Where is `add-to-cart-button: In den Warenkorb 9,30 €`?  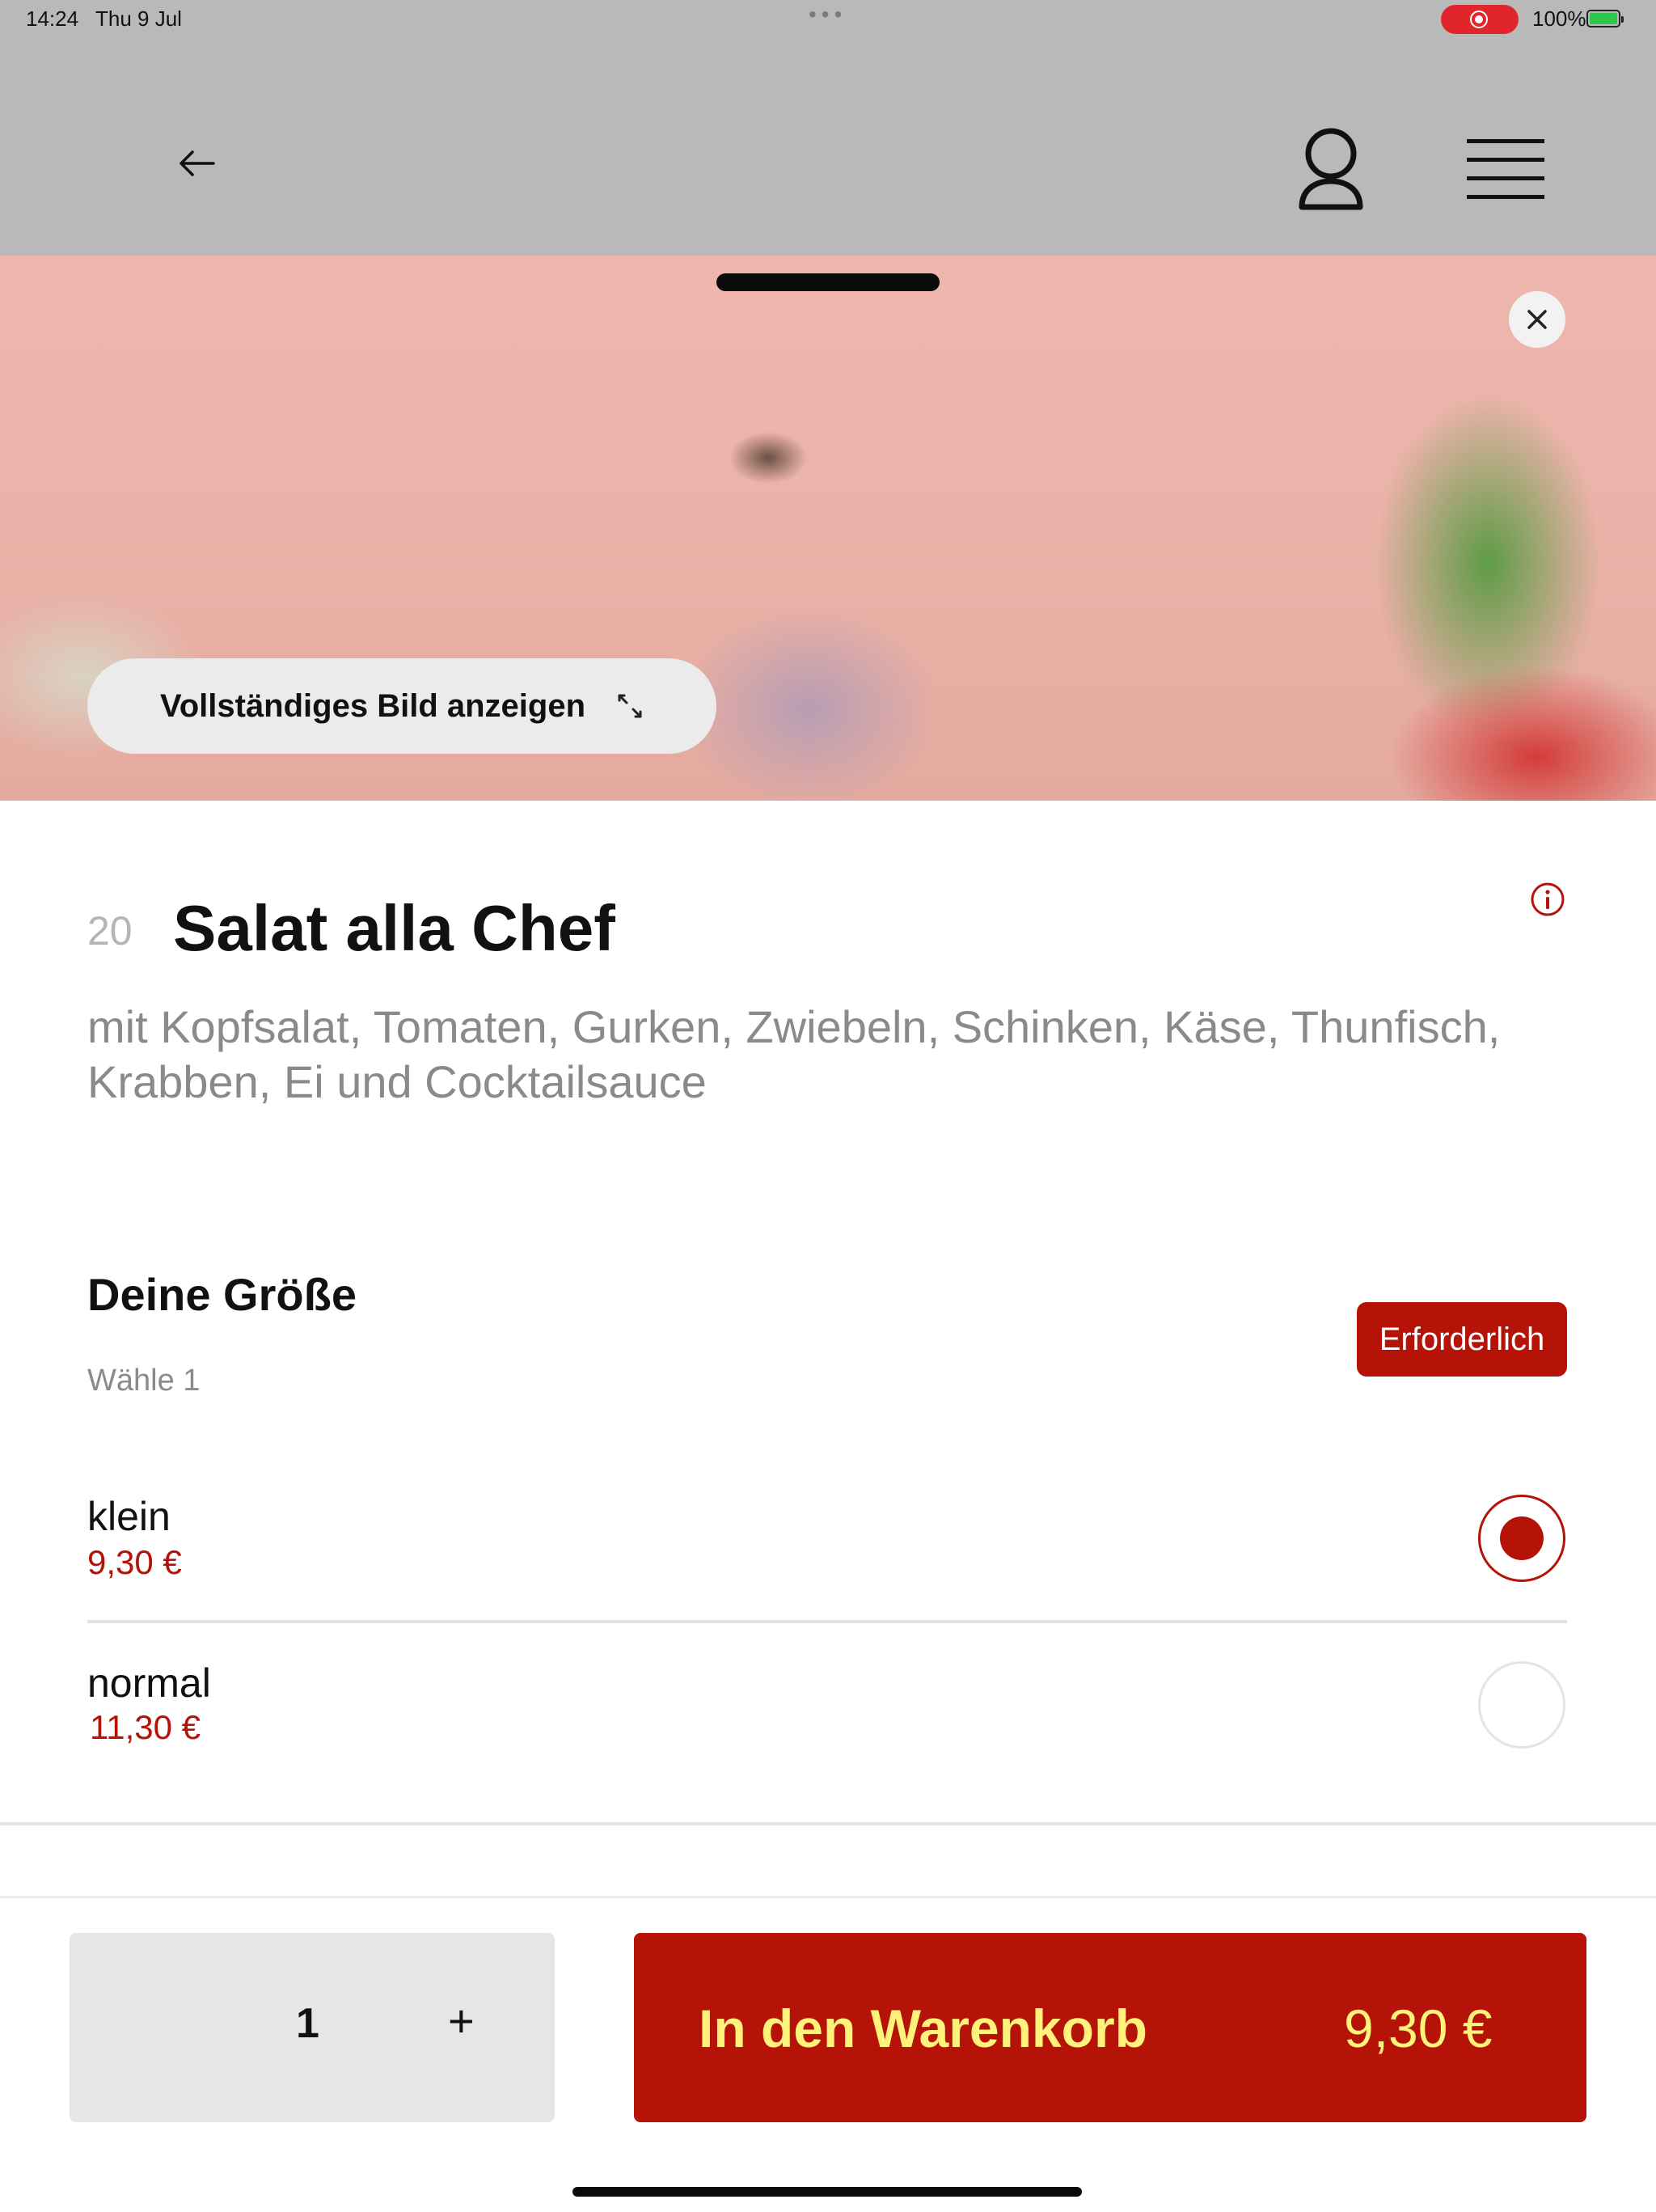
add-to-cart-button: In den Warenkorb 9,30 € is located at coordinates (1110, 2027).